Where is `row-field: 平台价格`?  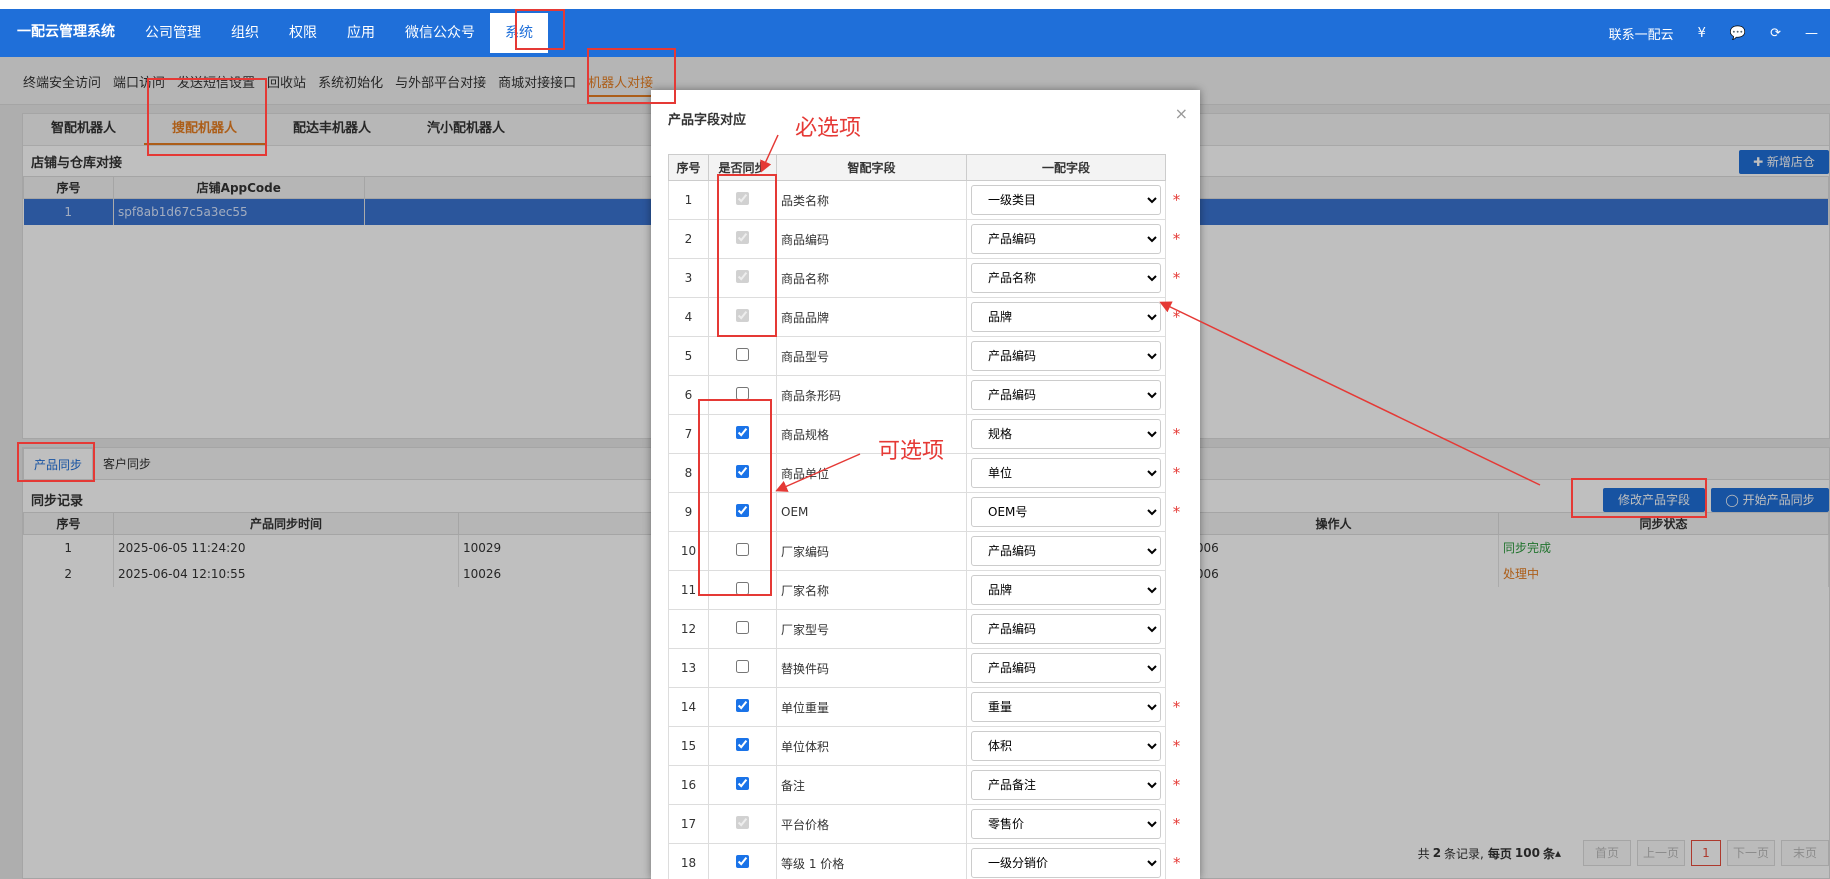
row-field: 平台价格 is located at coordinates (871, 824).